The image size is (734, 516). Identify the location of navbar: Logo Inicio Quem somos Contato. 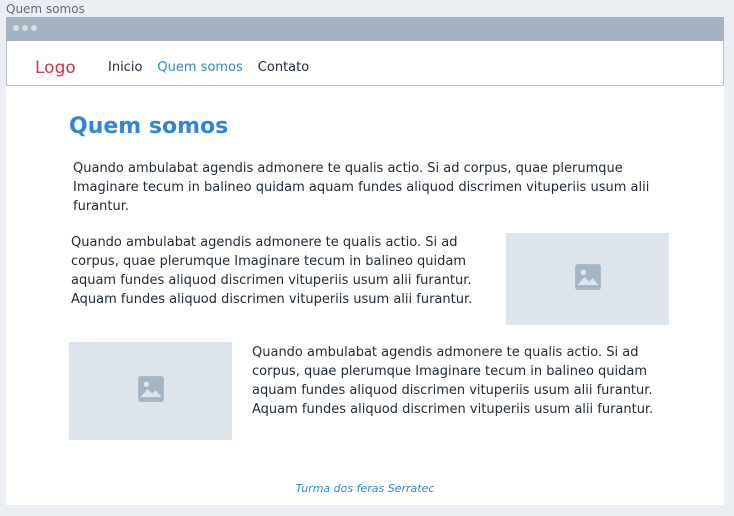
(365, 63).